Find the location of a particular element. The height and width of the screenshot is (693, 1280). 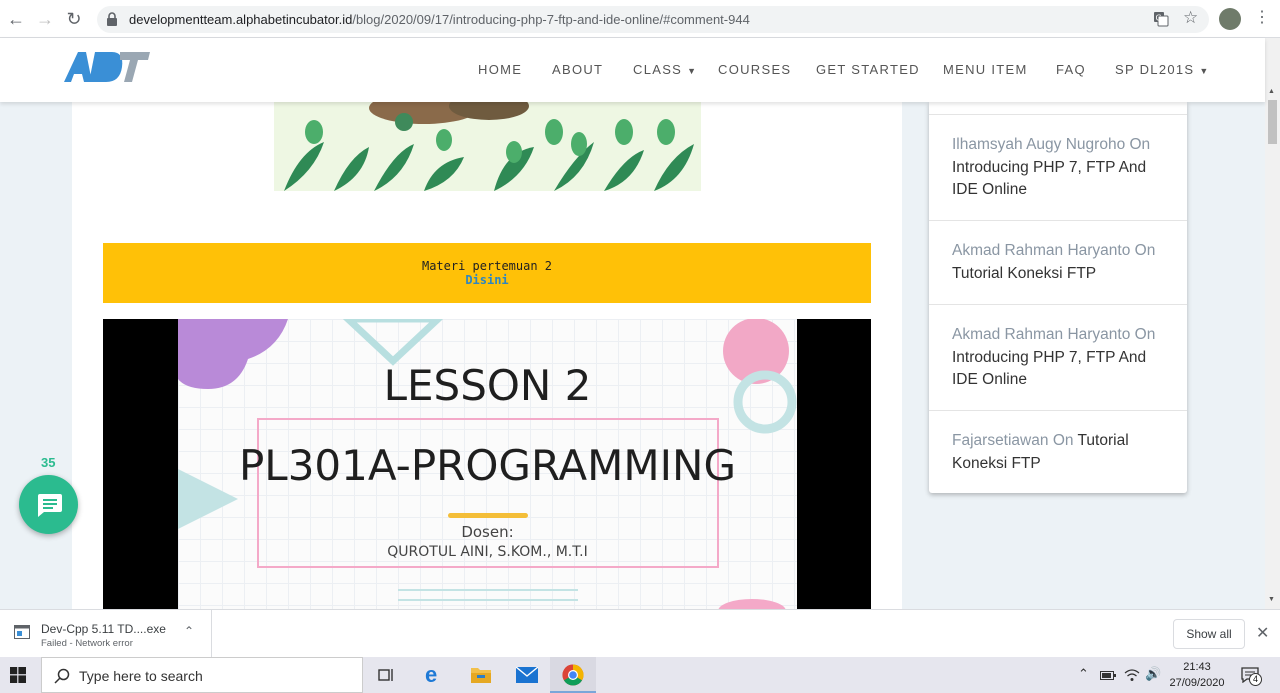

translate-icon: G is located at coordinates (1161, 19).